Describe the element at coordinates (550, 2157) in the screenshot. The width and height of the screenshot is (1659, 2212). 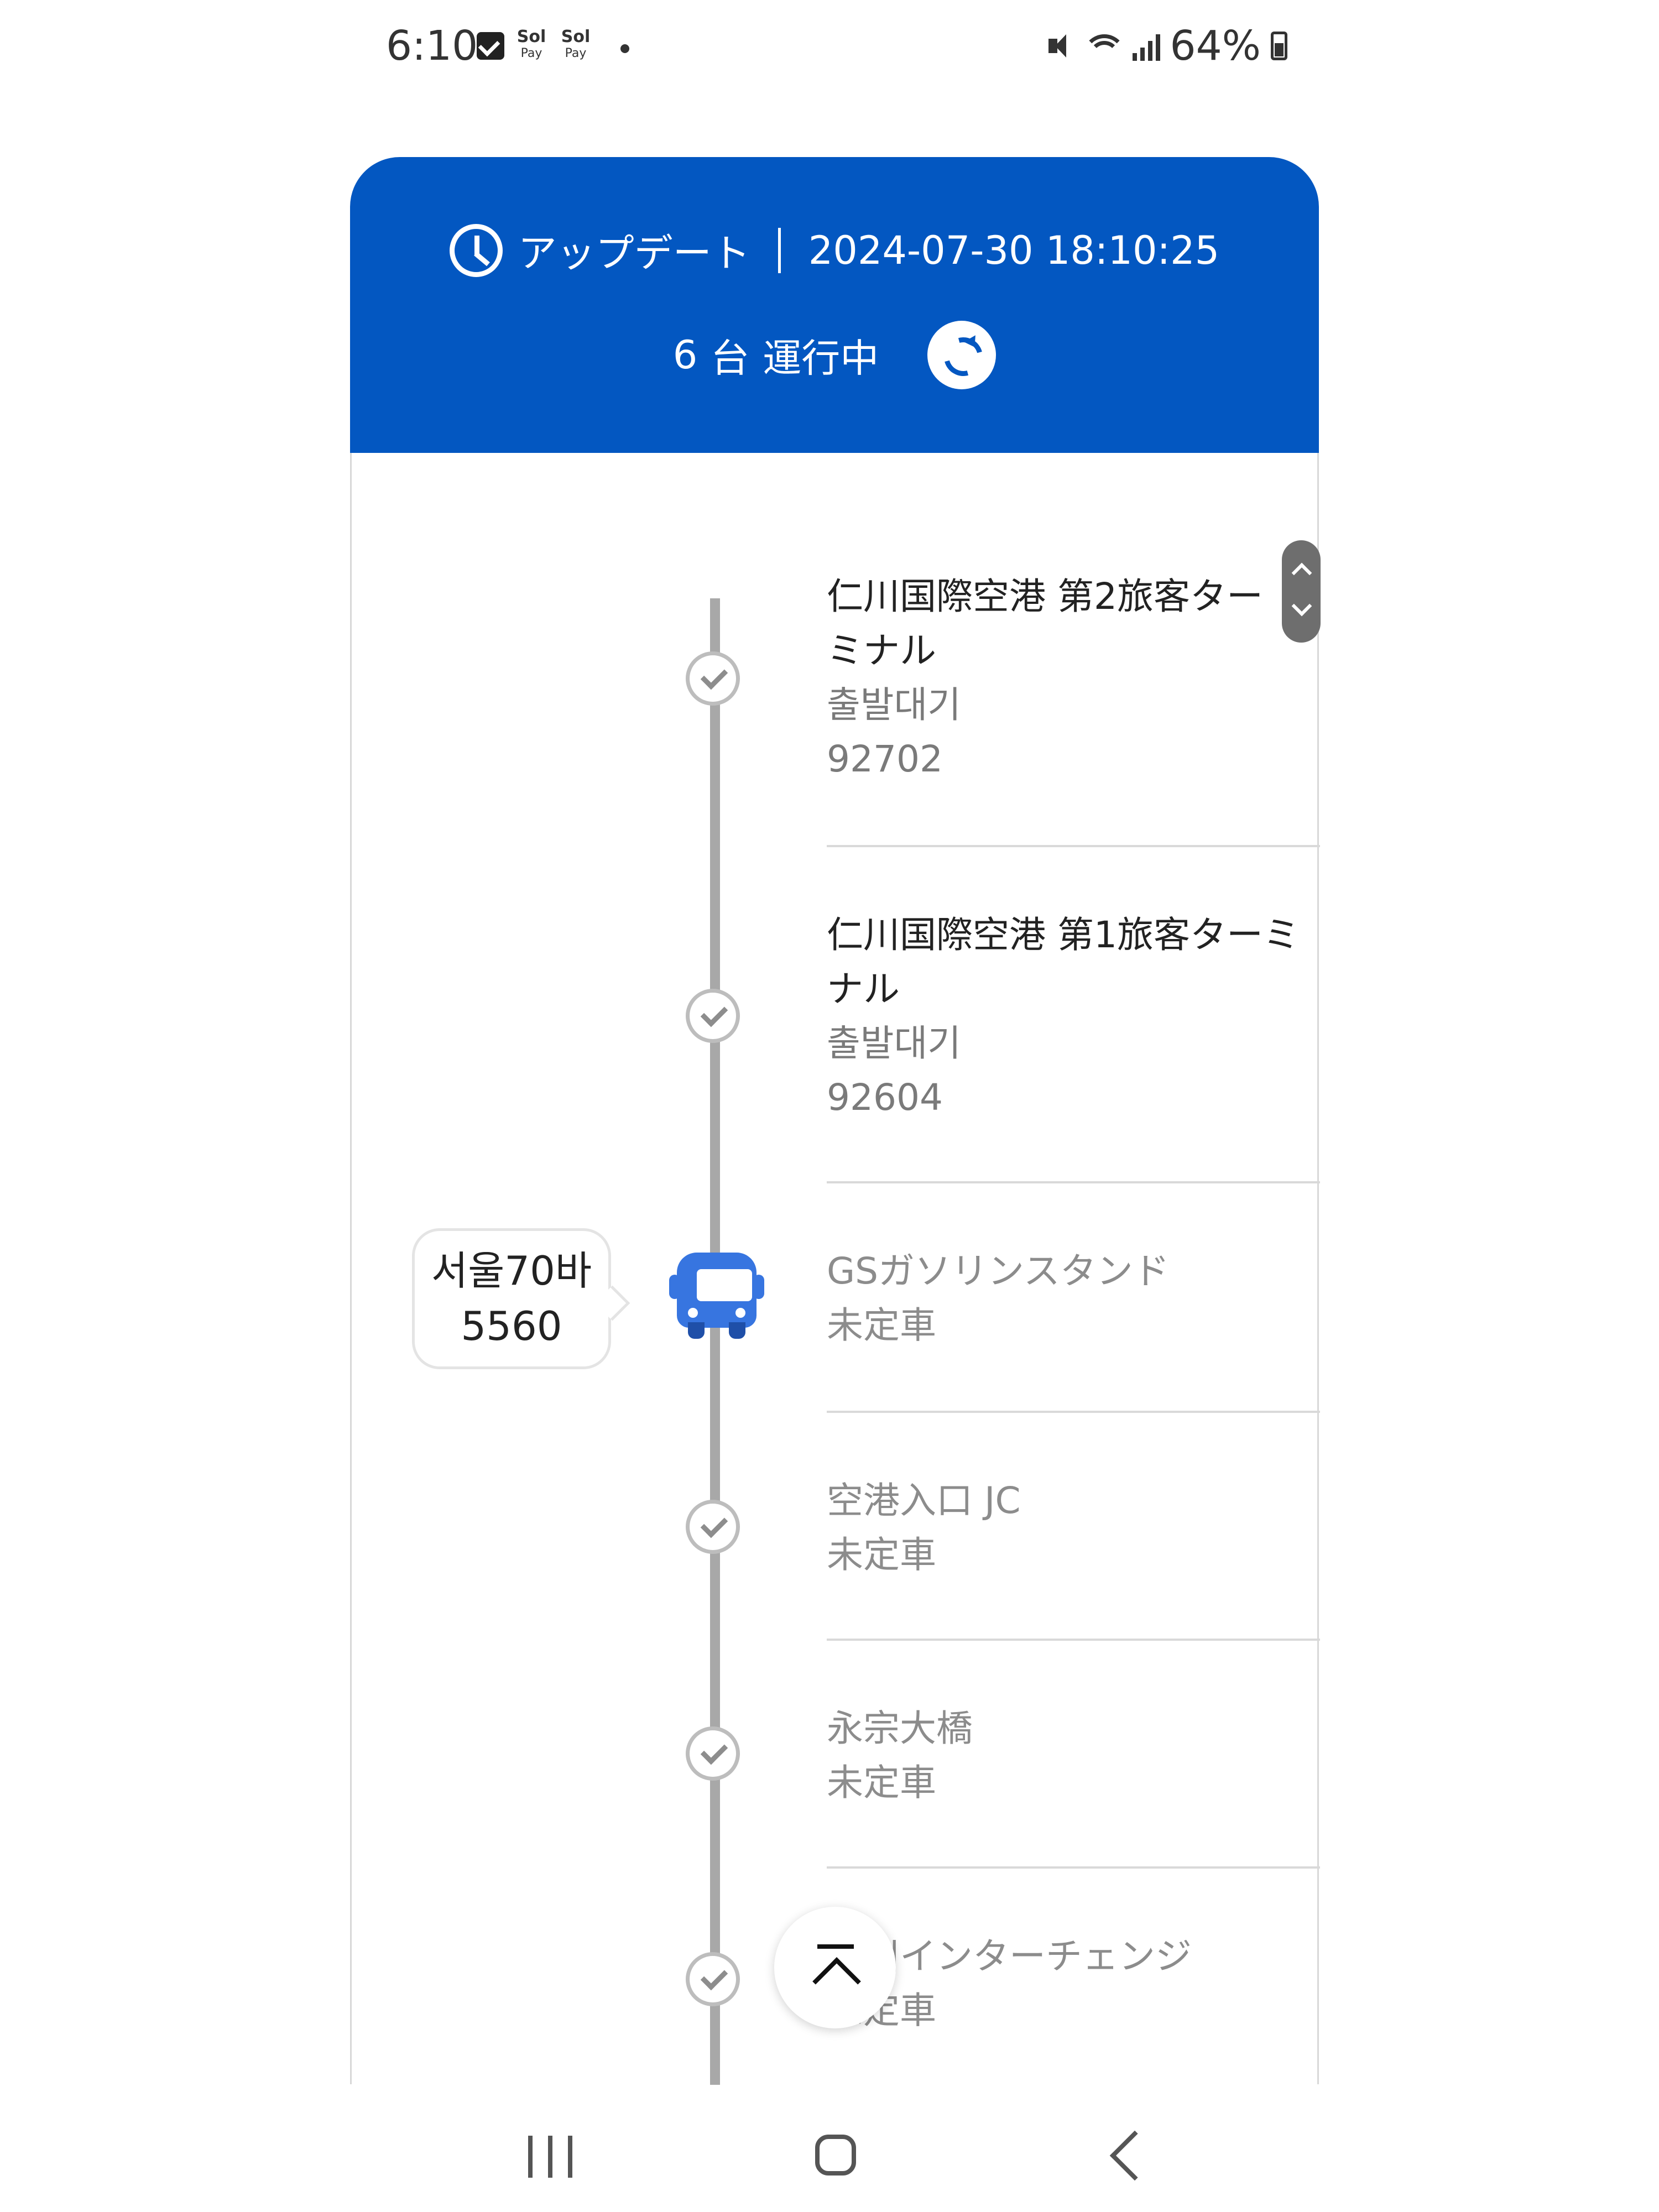
I see `recent-apps-icon` at that location.